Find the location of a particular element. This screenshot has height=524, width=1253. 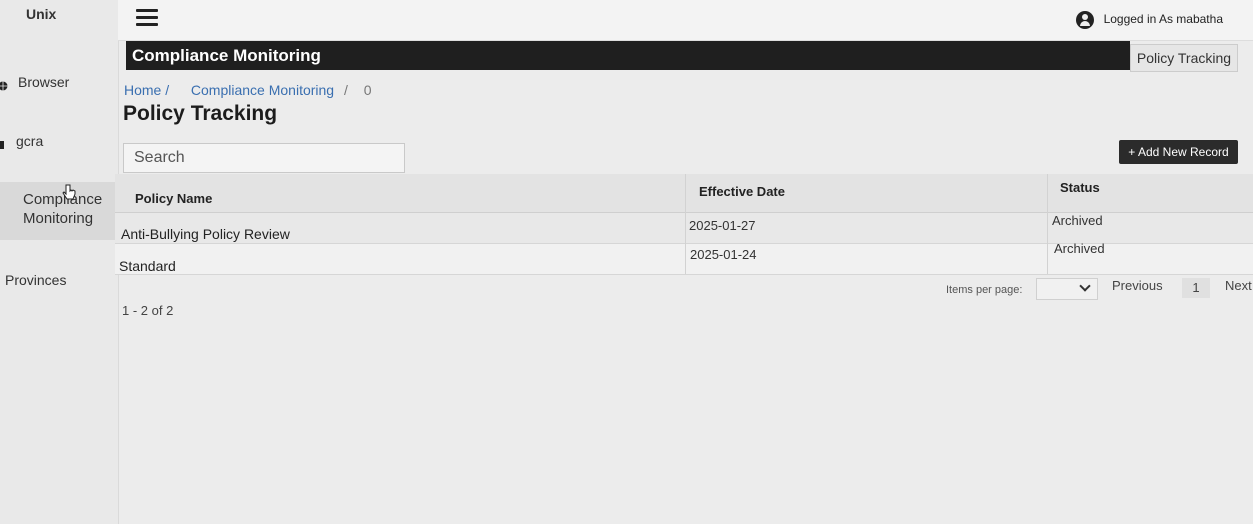

brand-label: Unix is located at coordinates (41, 14).